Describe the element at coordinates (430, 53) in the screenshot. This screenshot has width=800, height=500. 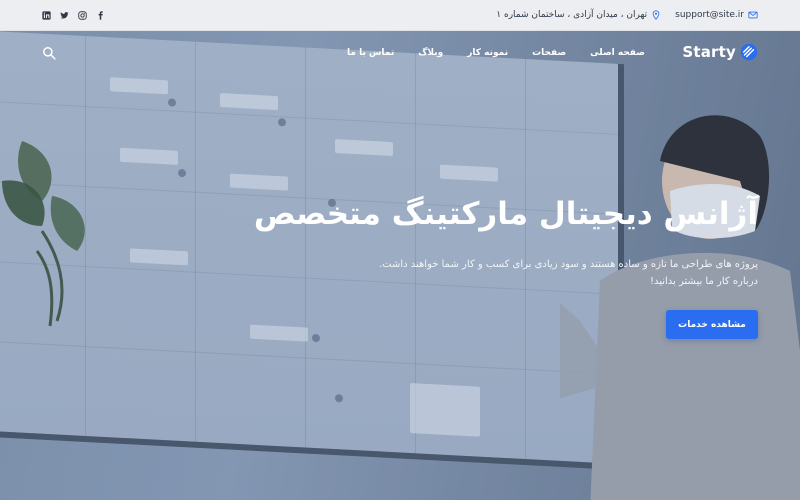
I see `nav-item-blog: وبلاگ` at that location.